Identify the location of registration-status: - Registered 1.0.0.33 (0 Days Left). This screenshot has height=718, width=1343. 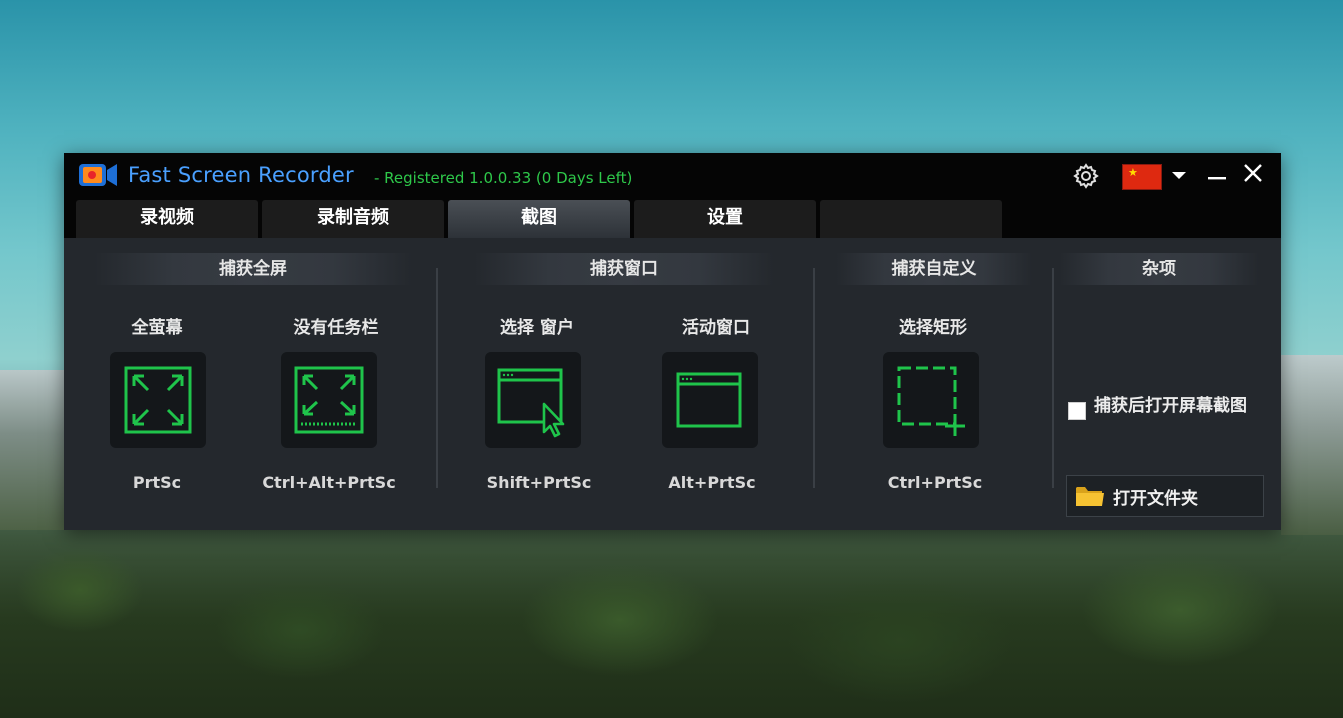
(503, 178).